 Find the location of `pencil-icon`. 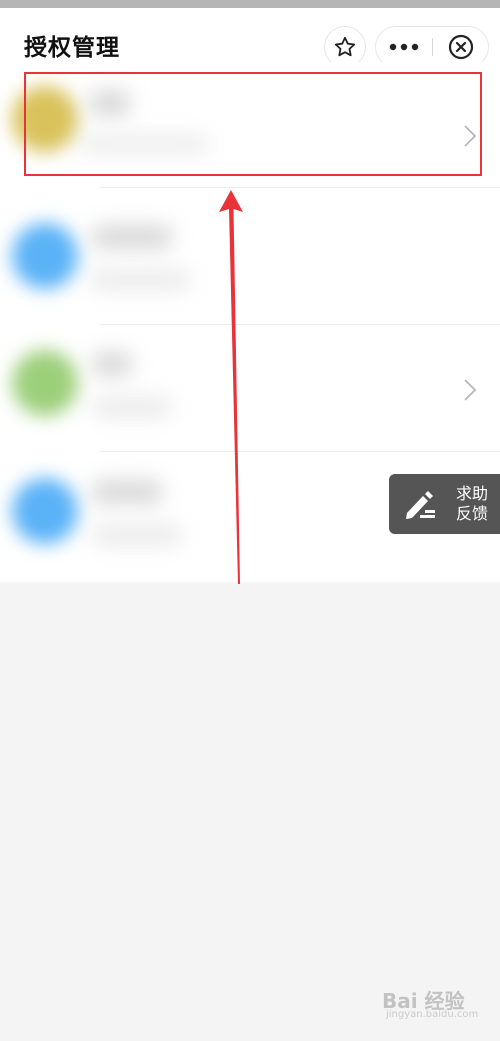

pencil-icon is located at coordinates (420, 505).